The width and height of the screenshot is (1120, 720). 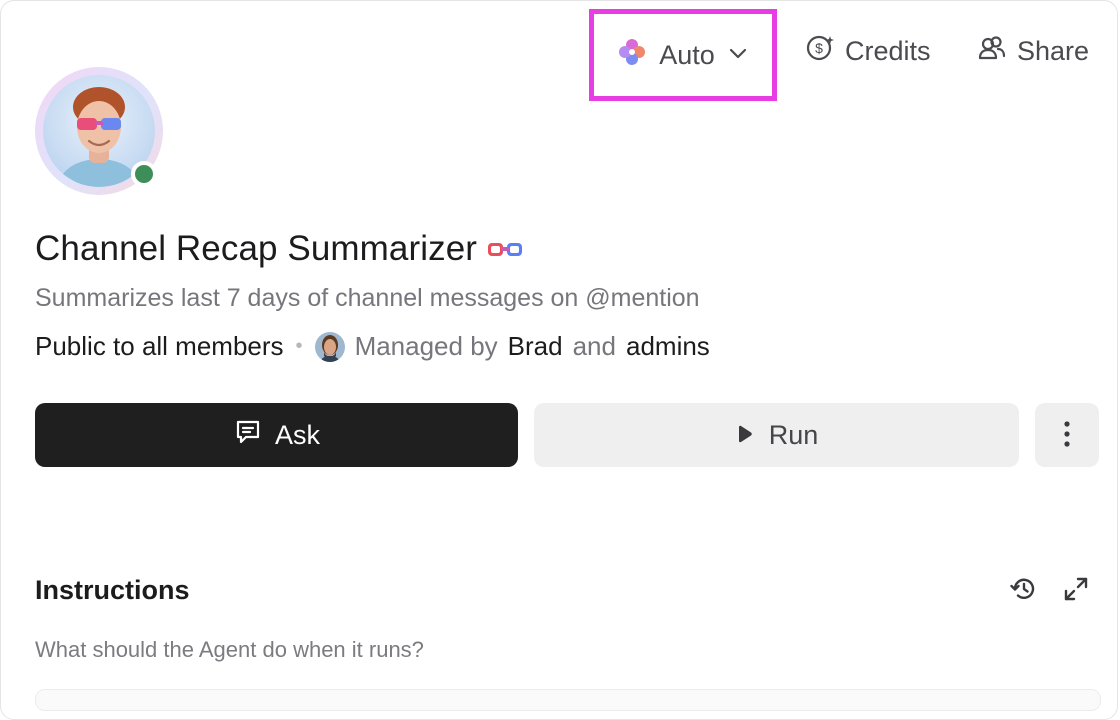 What do you see at coordinates (793, 434) in the screenshot?
I see `run-label: Run` at bounding box center [793, 434].